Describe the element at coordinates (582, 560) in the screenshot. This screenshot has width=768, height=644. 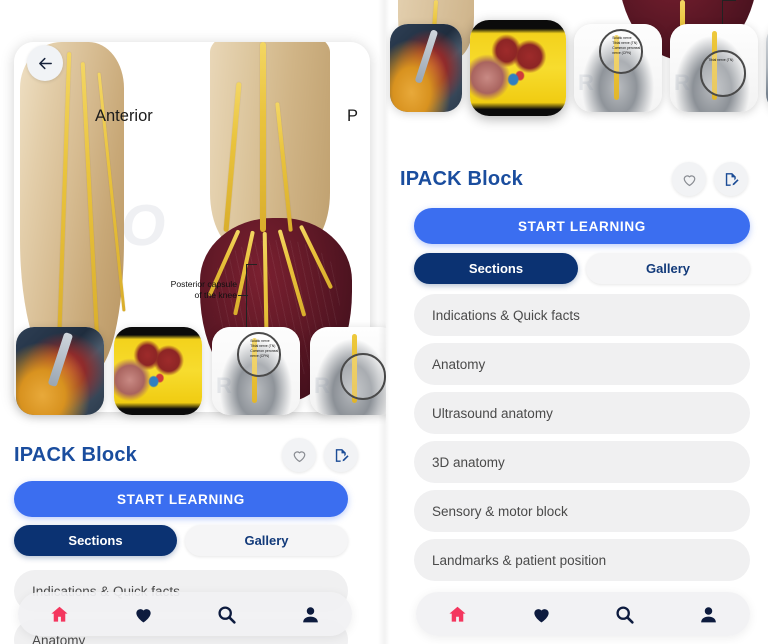
I see `list-item: Landmarks & patient position` at that location.